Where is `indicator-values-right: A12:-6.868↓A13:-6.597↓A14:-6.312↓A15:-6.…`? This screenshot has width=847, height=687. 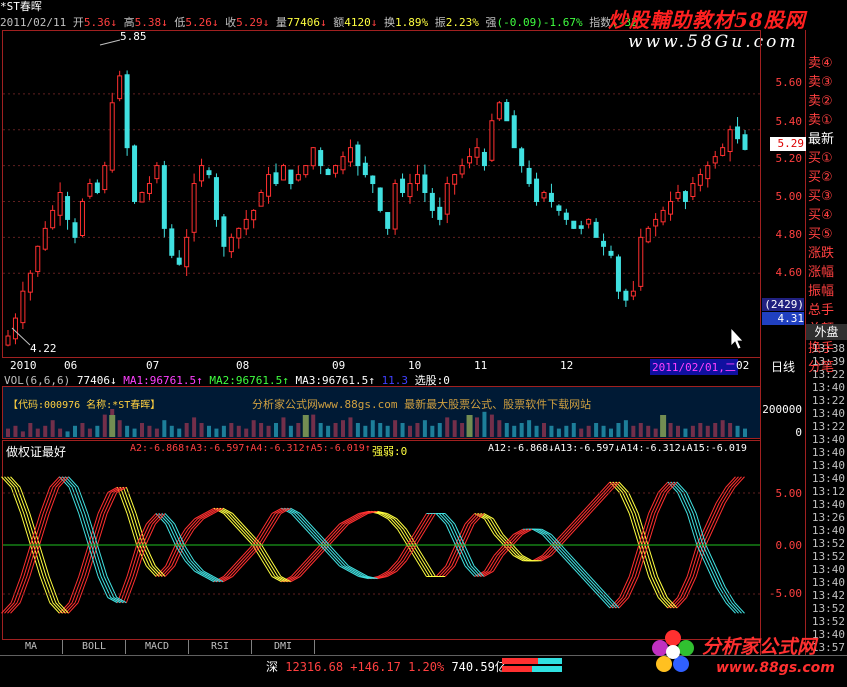 indicator-values-right: A12:-6.868↓A13:-6.597↓A14:-6.312↓A15:-6.… is located at coordinates (617, 448).